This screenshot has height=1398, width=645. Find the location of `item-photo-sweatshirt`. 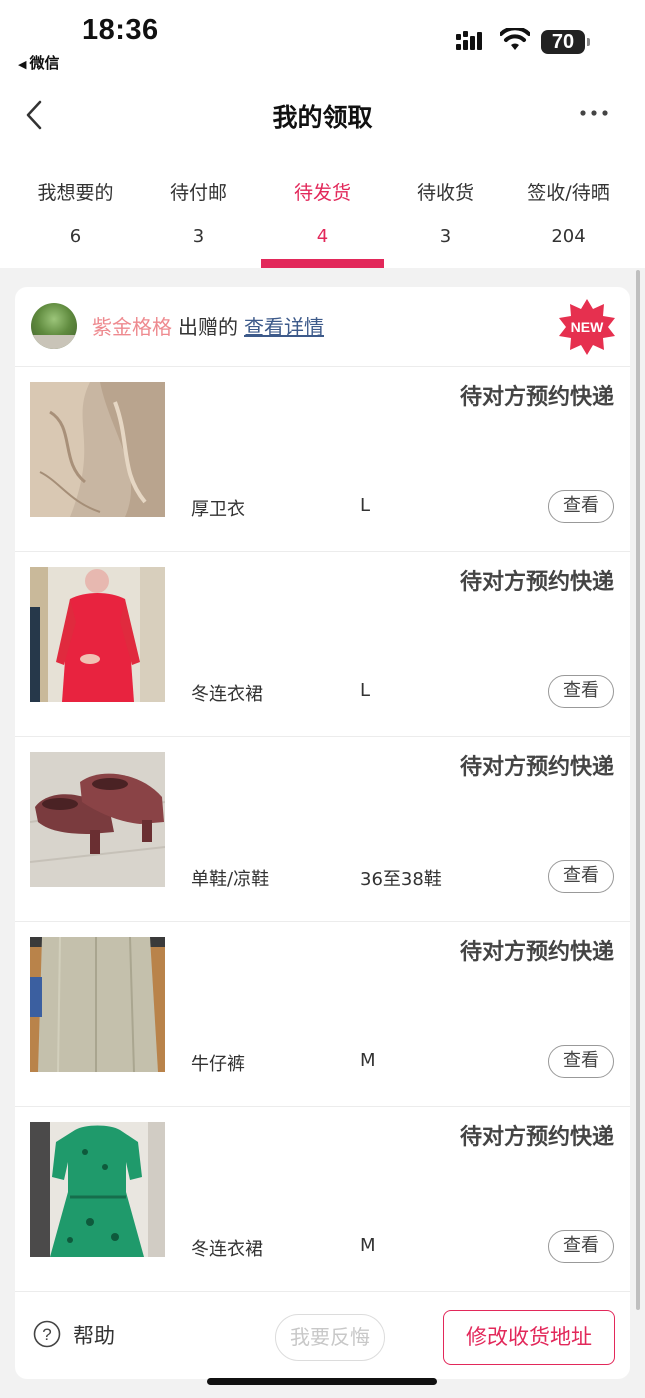

item-photo-sweatshirt is located at coordinates (97, 449).